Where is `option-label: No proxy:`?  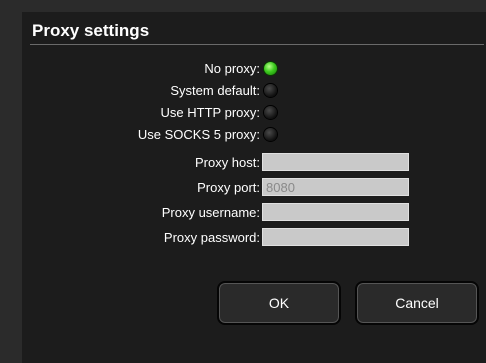
option-label: No proxy: is located at coordinates (232, 68).